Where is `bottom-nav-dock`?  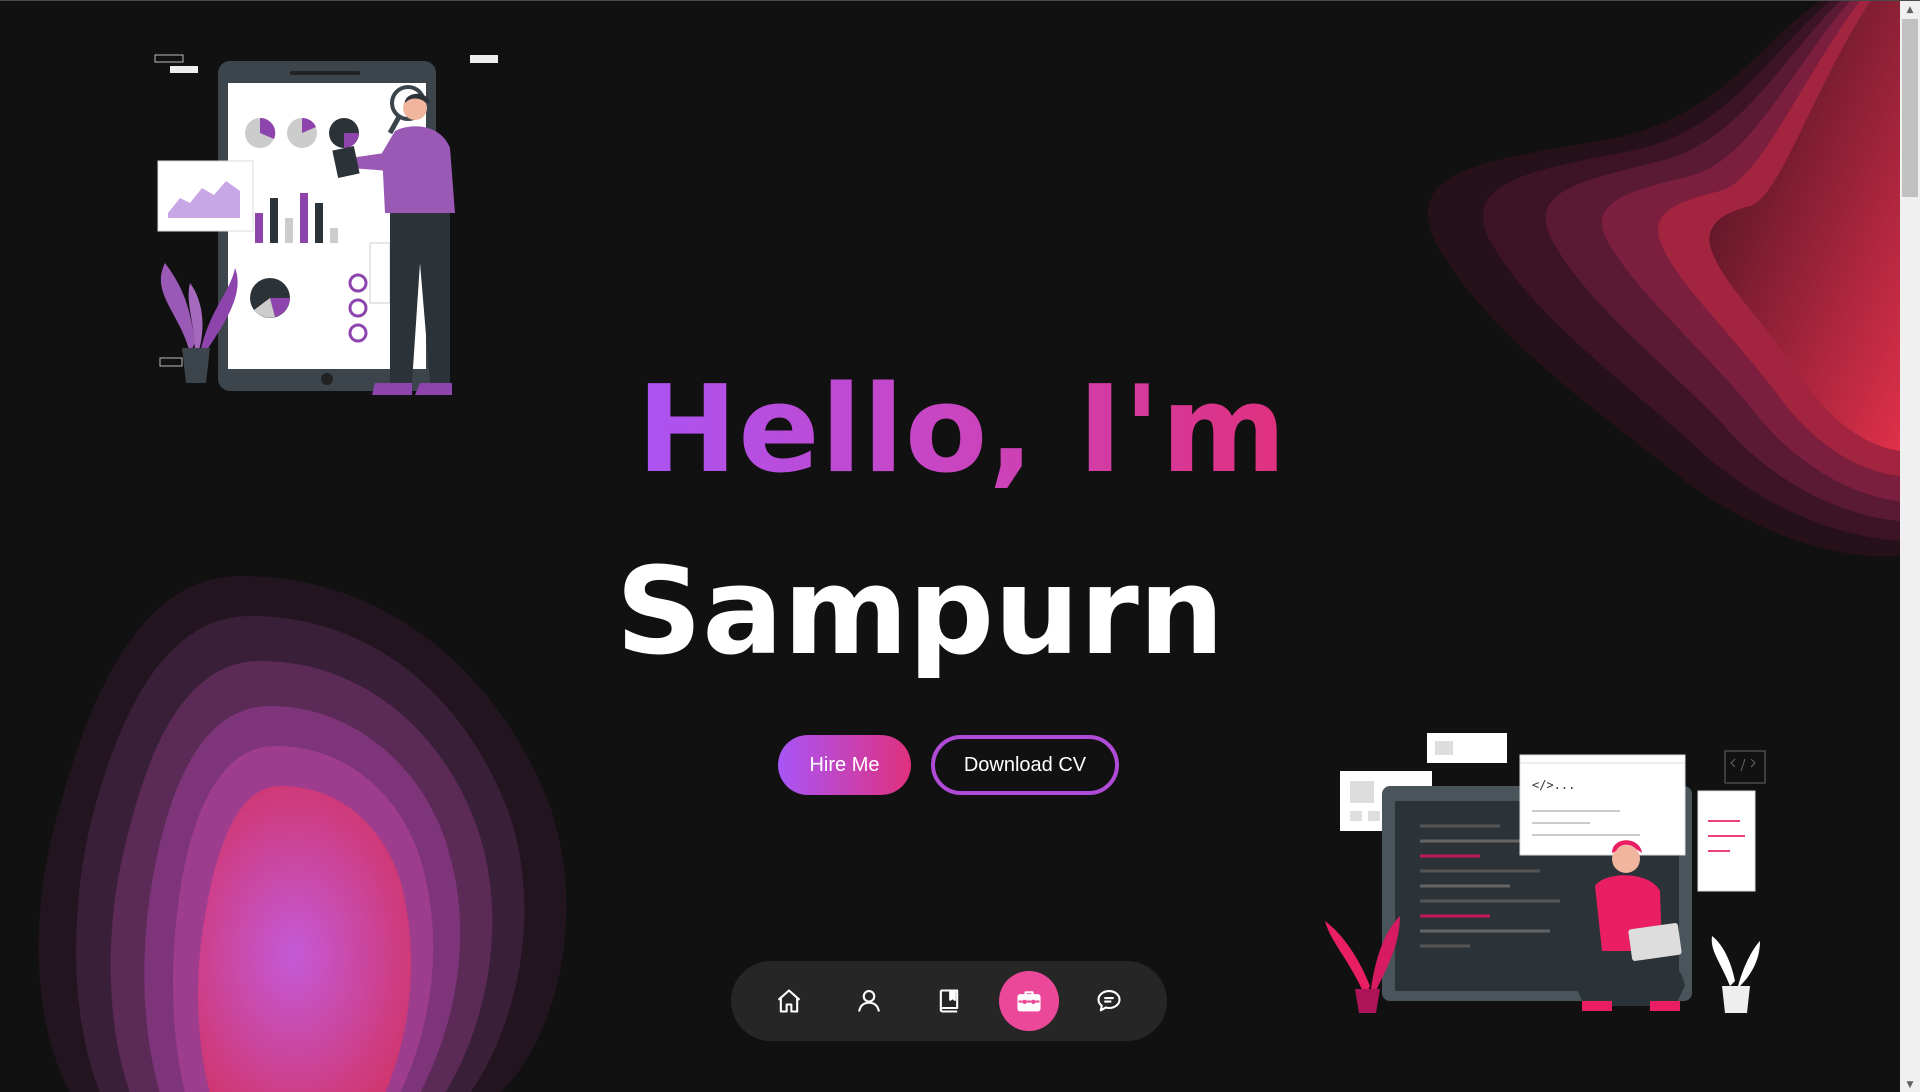
bottom-nav-dock is located at coordinates (949, 1001).